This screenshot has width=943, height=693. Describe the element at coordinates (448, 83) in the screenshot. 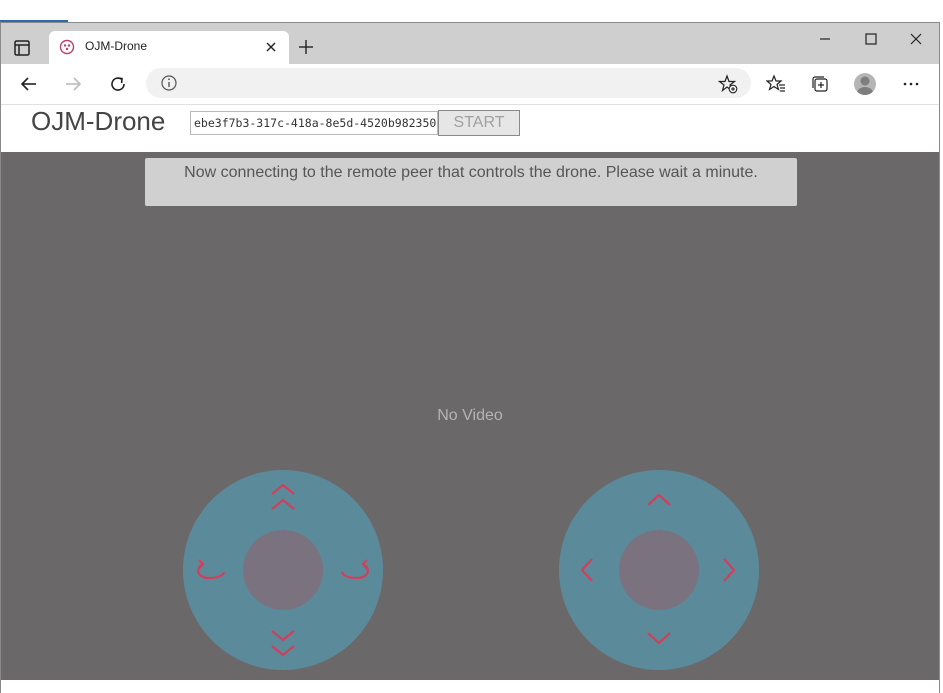

I see `address-bar` at that location.